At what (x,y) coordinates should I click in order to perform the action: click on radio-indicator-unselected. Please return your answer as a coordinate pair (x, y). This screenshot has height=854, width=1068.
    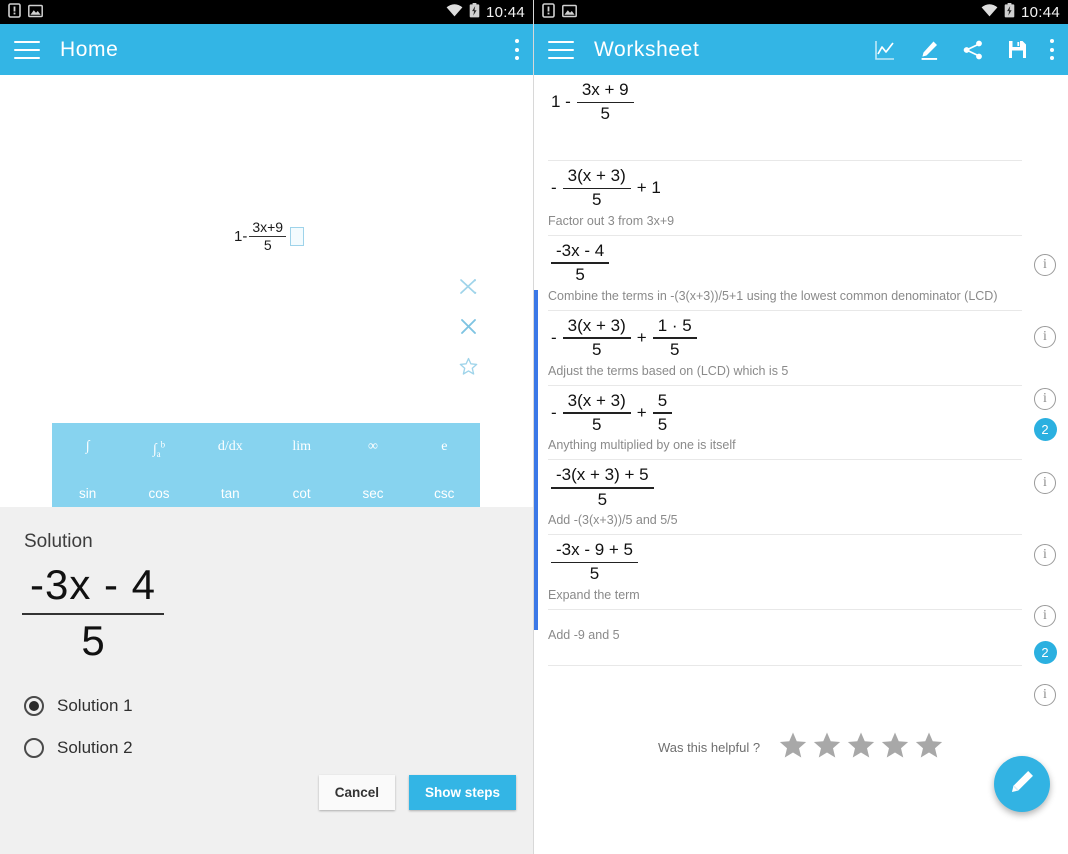
    Looking at the image, I should click on (34, 748).